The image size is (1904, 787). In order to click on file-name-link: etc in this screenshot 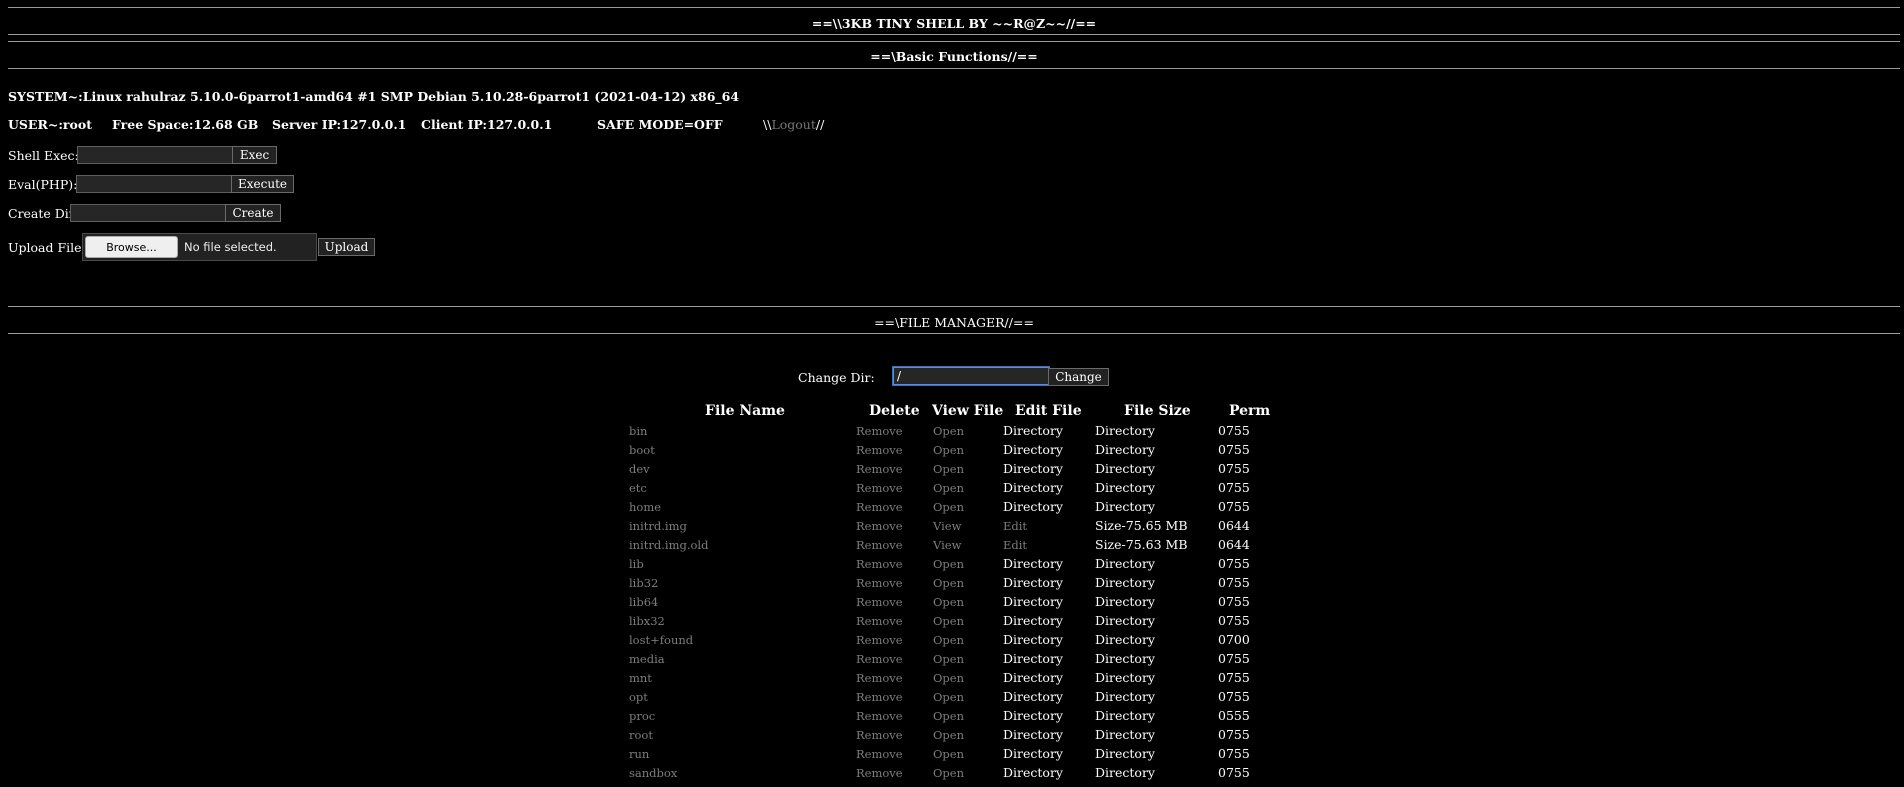, I will do `click(638, 488)`.